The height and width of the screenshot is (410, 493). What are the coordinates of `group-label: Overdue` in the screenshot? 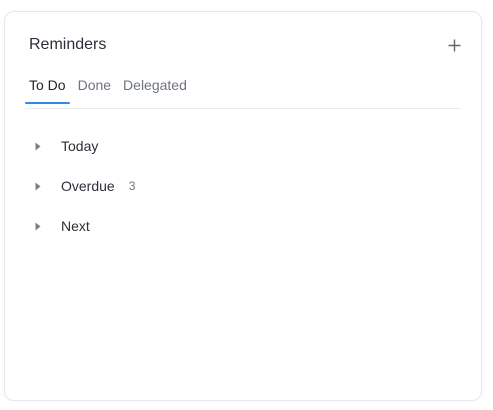 It's located at (88, 186).